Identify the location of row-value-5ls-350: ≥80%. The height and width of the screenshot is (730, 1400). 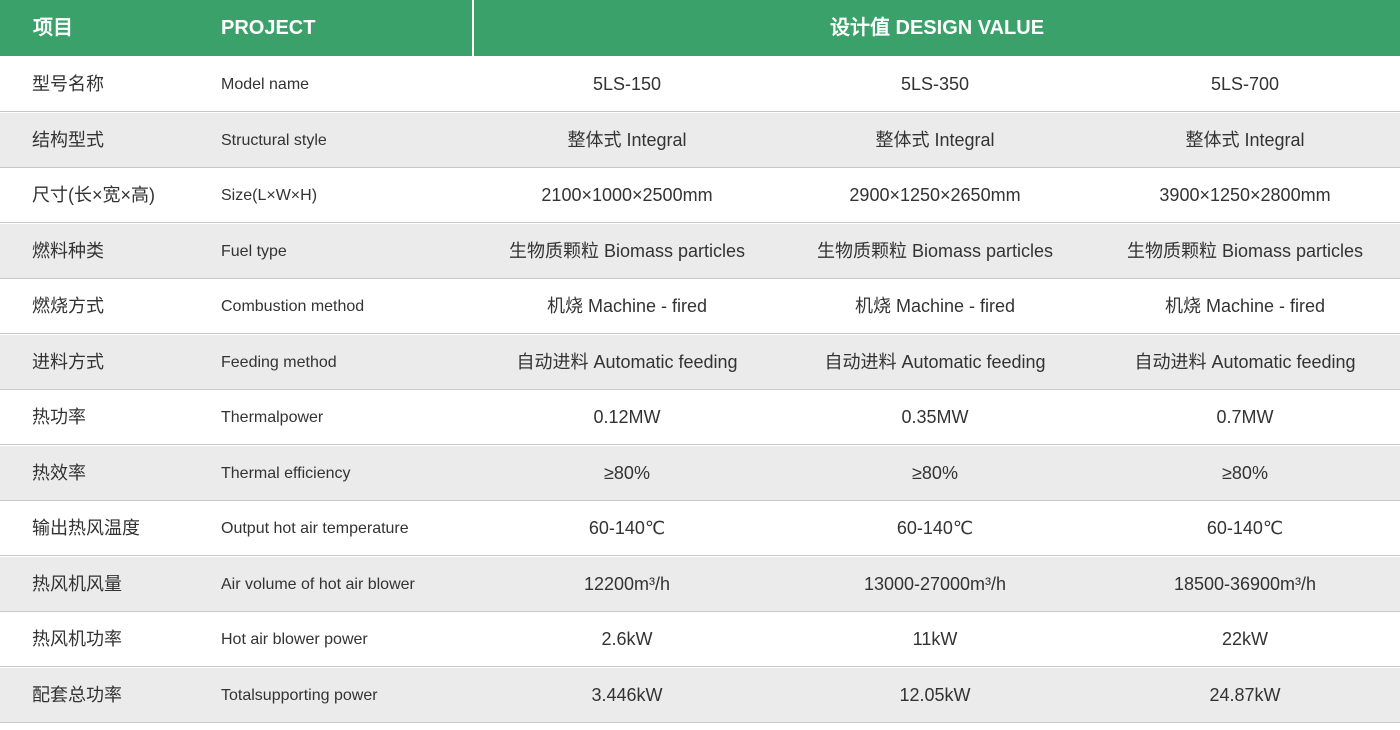
(935, 473).